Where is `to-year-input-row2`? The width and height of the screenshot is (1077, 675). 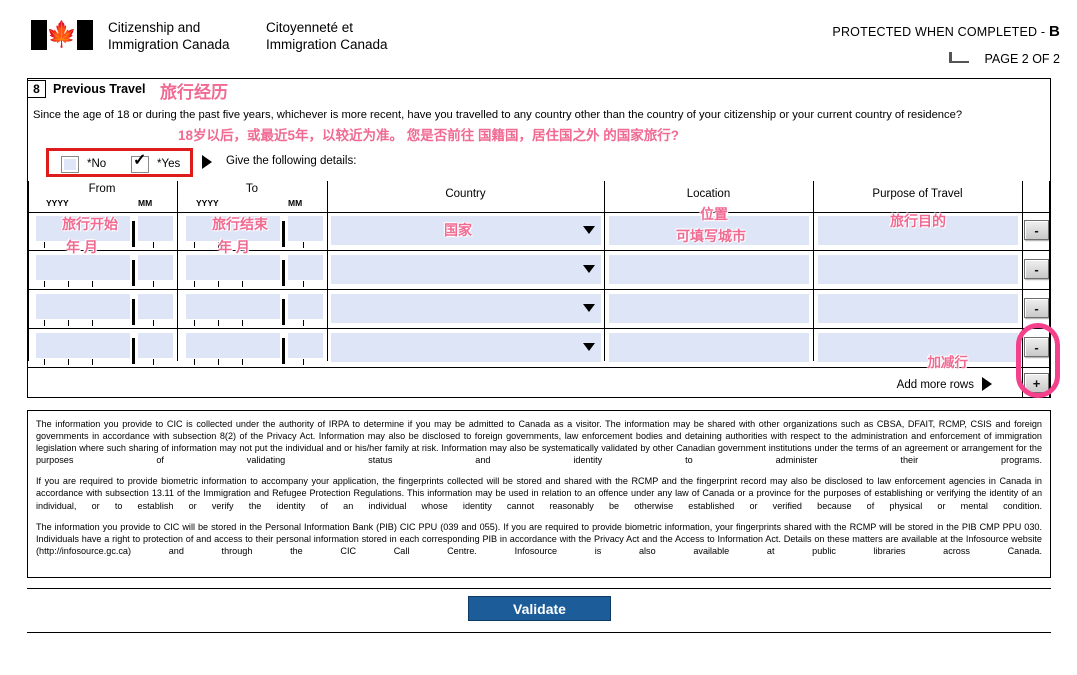 to-year-input-row2 is located at coordinates (233, 267).